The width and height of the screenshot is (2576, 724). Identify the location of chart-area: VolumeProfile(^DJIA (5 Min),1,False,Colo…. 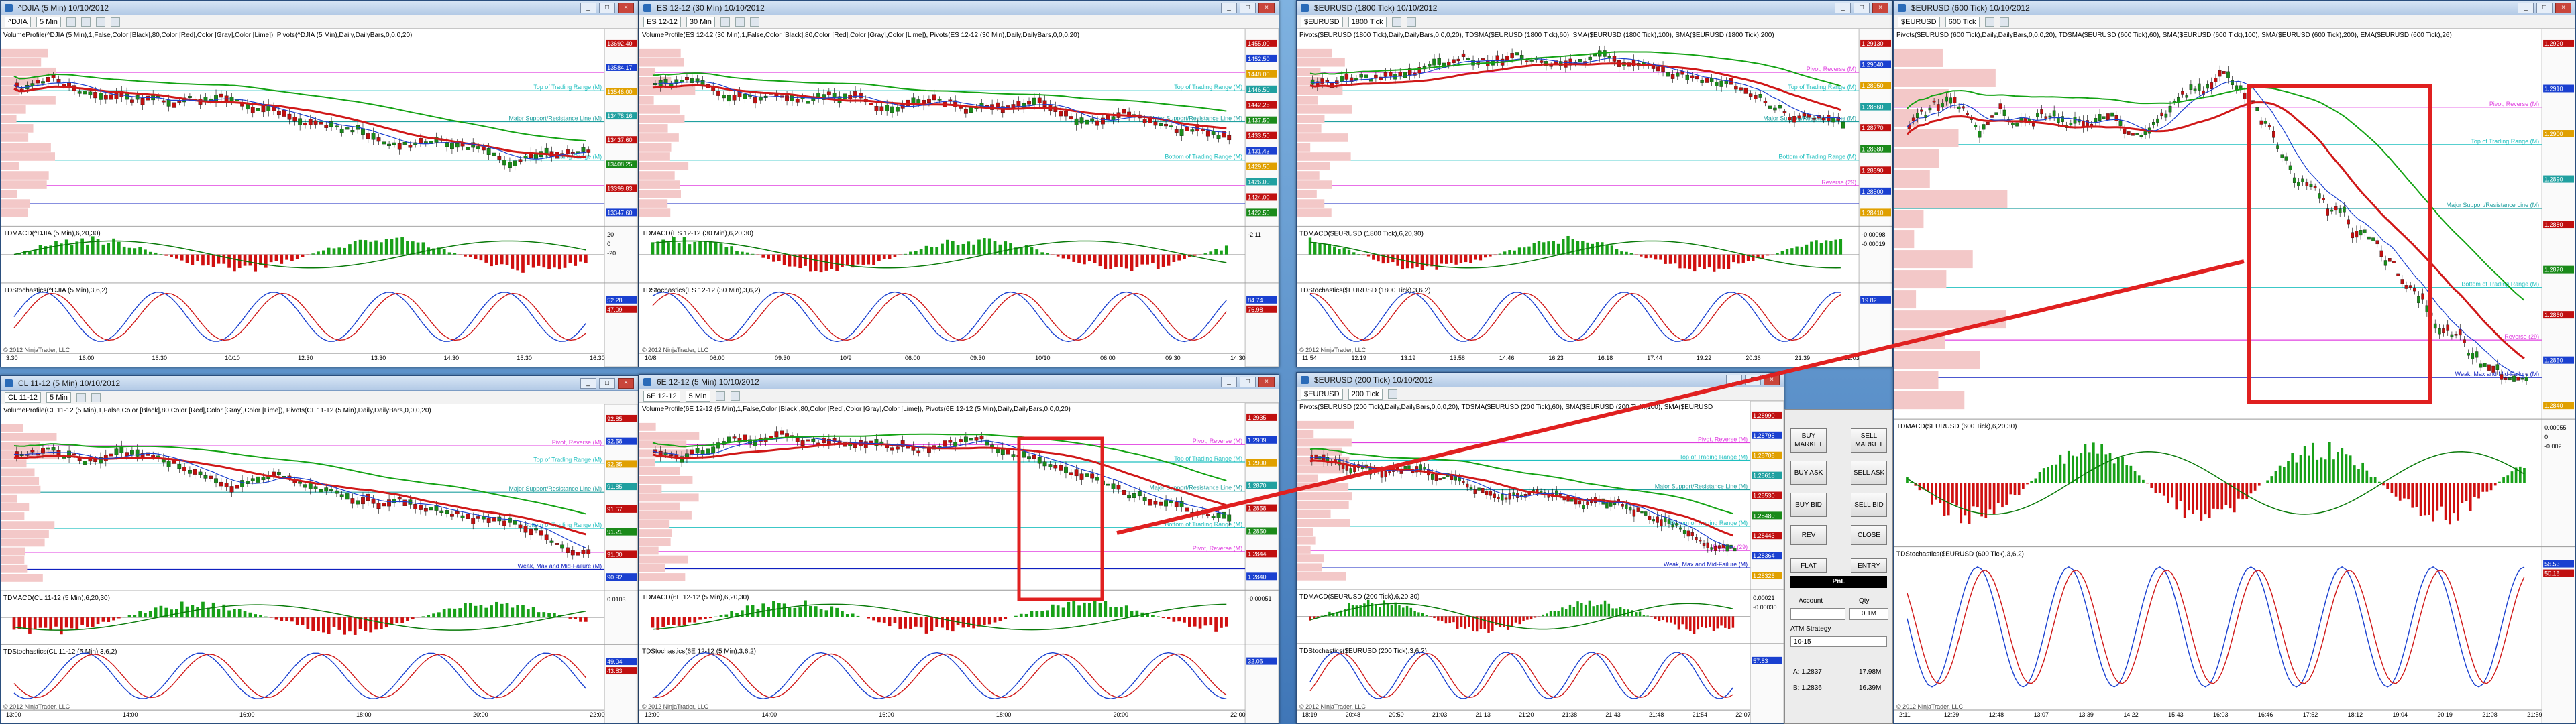
(319, 198).